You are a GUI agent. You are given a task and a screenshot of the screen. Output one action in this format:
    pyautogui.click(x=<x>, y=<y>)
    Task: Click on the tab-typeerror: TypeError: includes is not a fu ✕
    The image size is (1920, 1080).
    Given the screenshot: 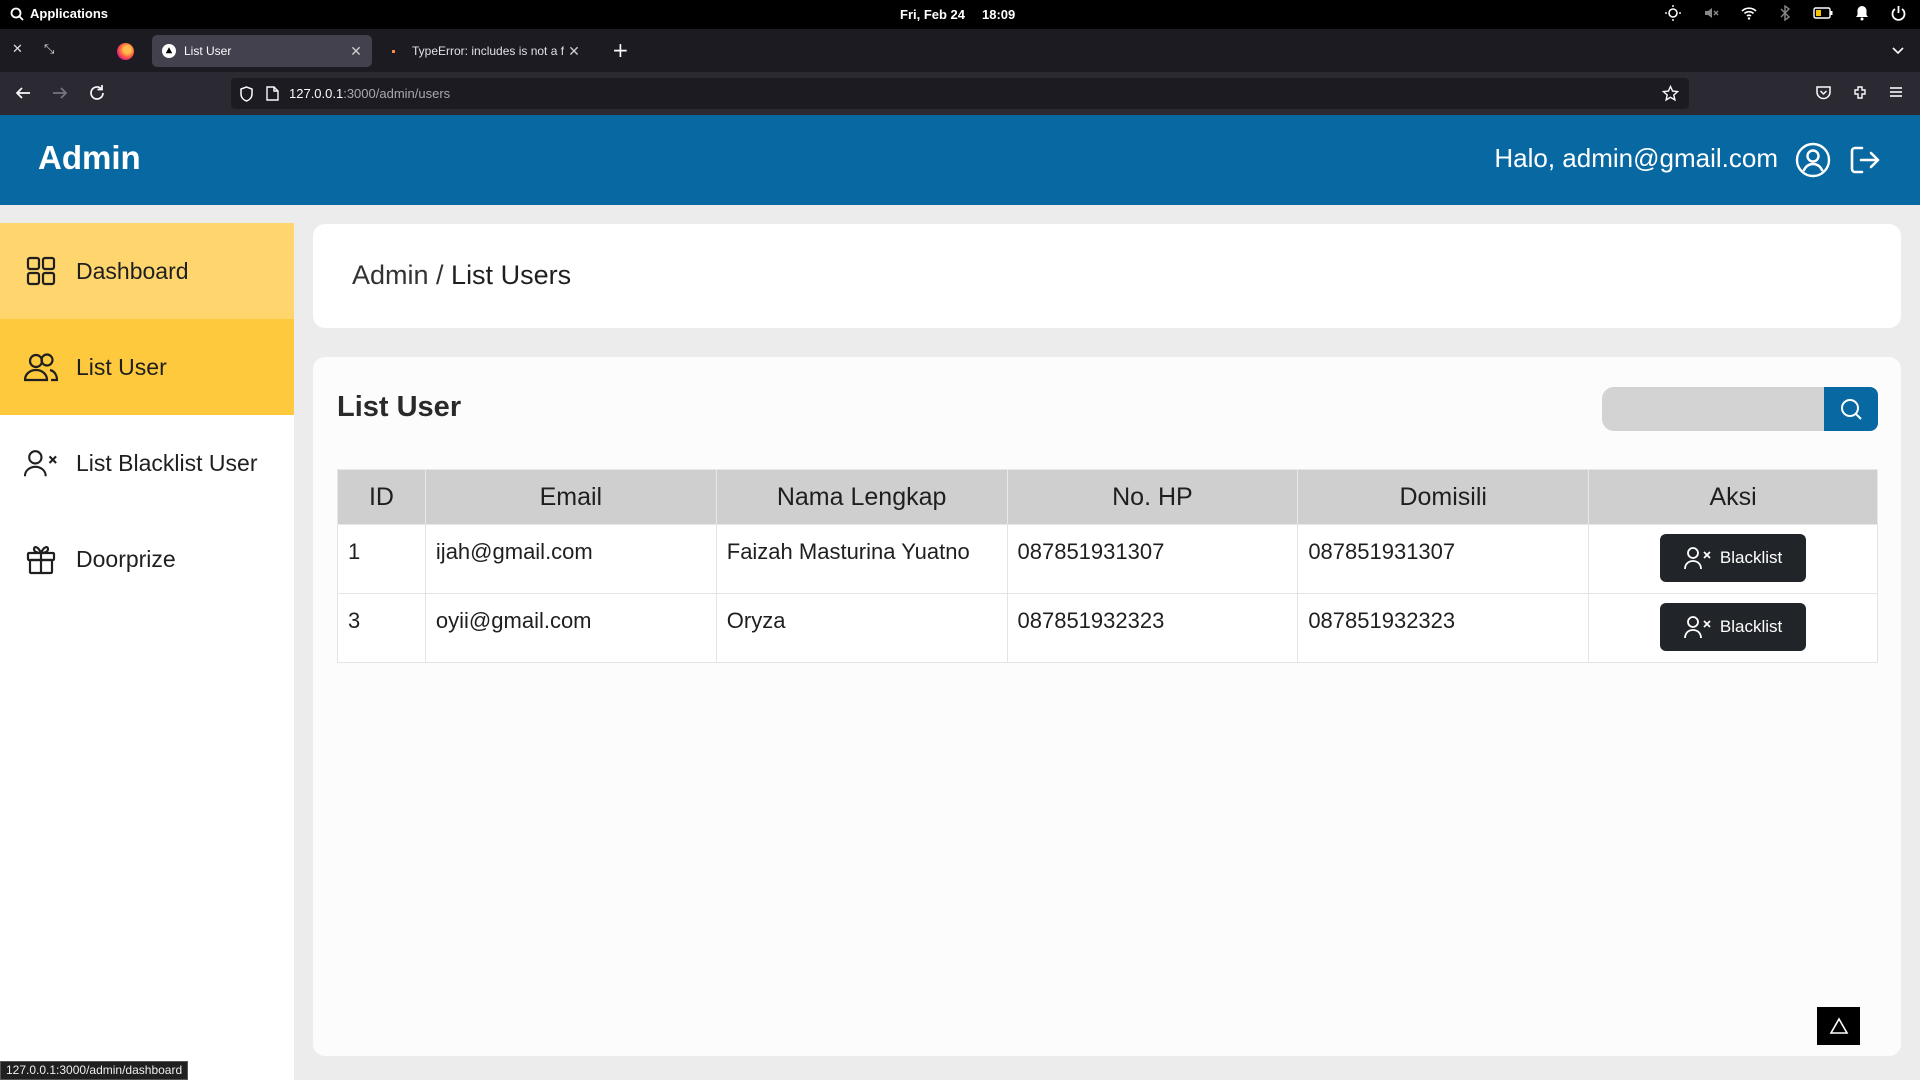 What is the action you would take?
    pyautogui.click(x=485, y=51)
    